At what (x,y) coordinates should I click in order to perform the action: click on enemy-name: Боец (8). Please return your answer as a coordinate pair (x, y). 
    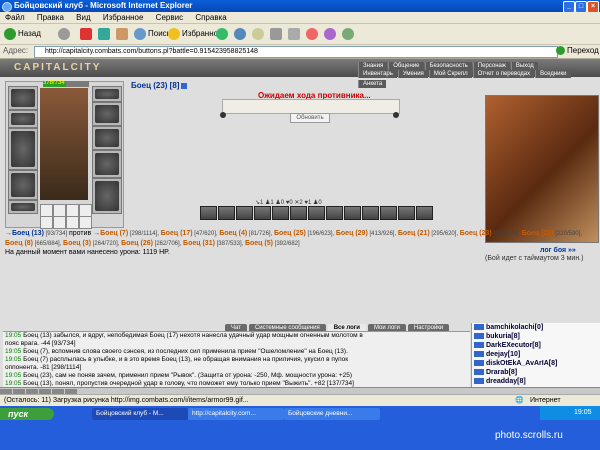
    Looking at the image, I should click on (19, 243).